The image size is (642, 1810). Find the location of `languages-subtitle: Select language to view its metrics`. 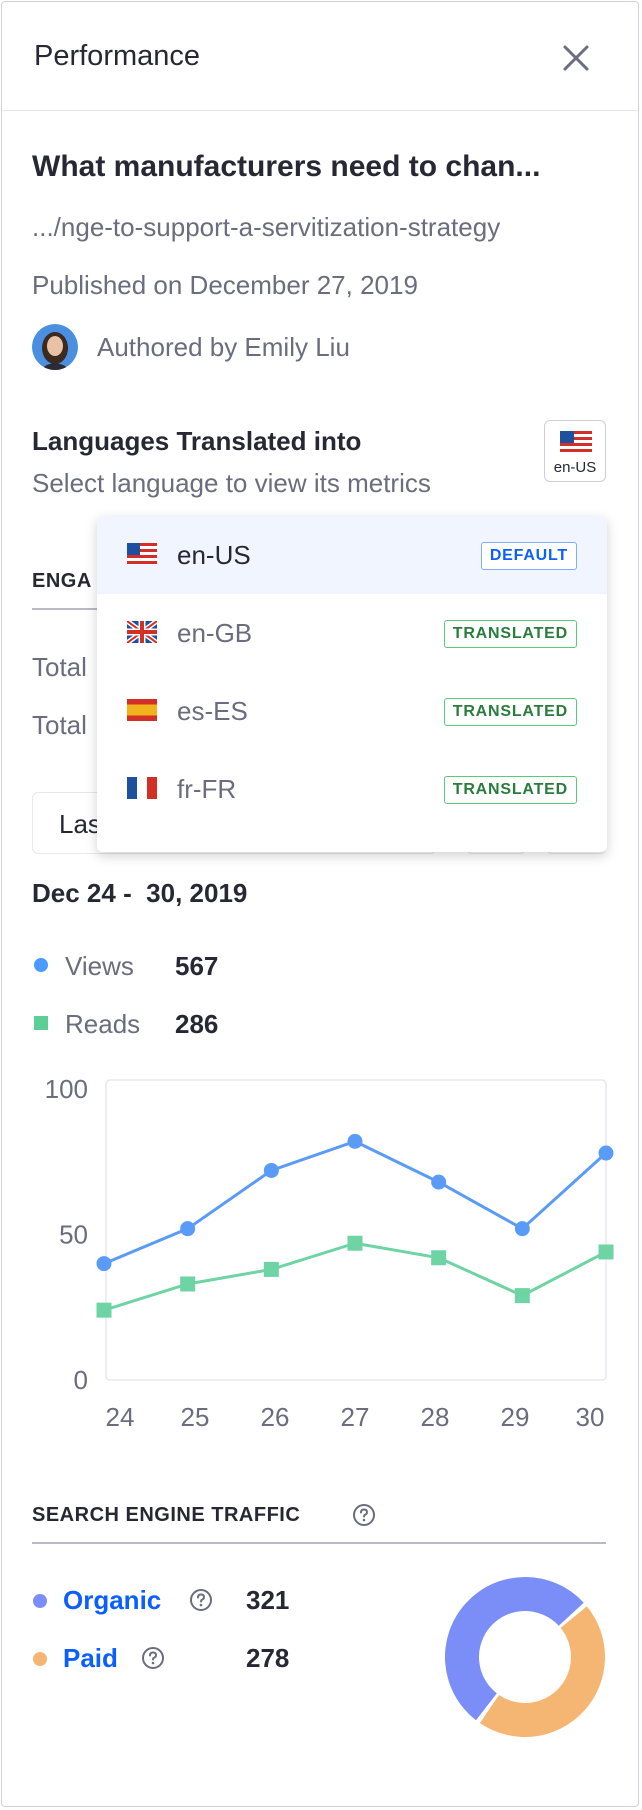

languages-subtitle: Select language to view its metrics is located at coordinates (231, 483).